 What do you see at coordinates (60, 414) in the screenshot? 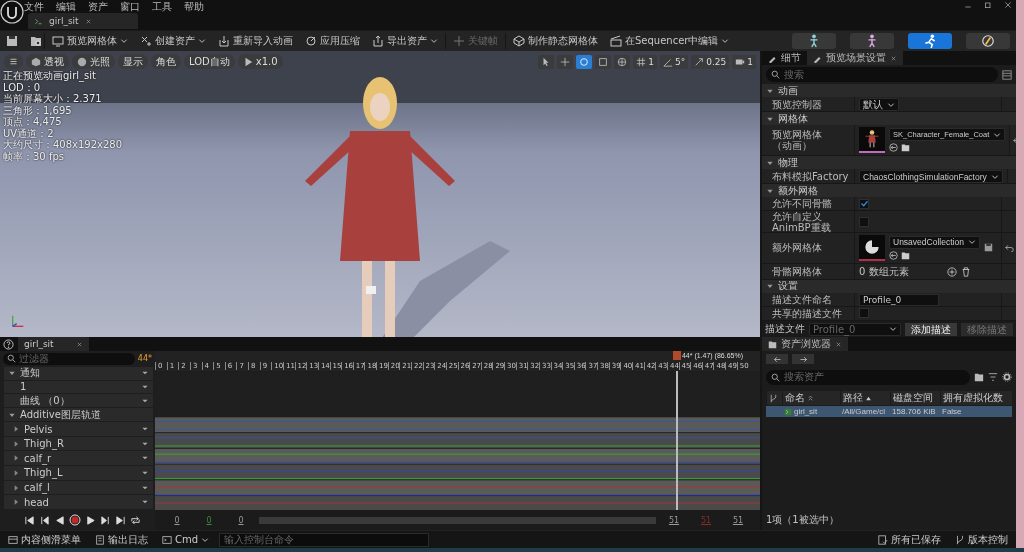
I see `track-label: Additive图层轨道` at bounding box center [60, 414].